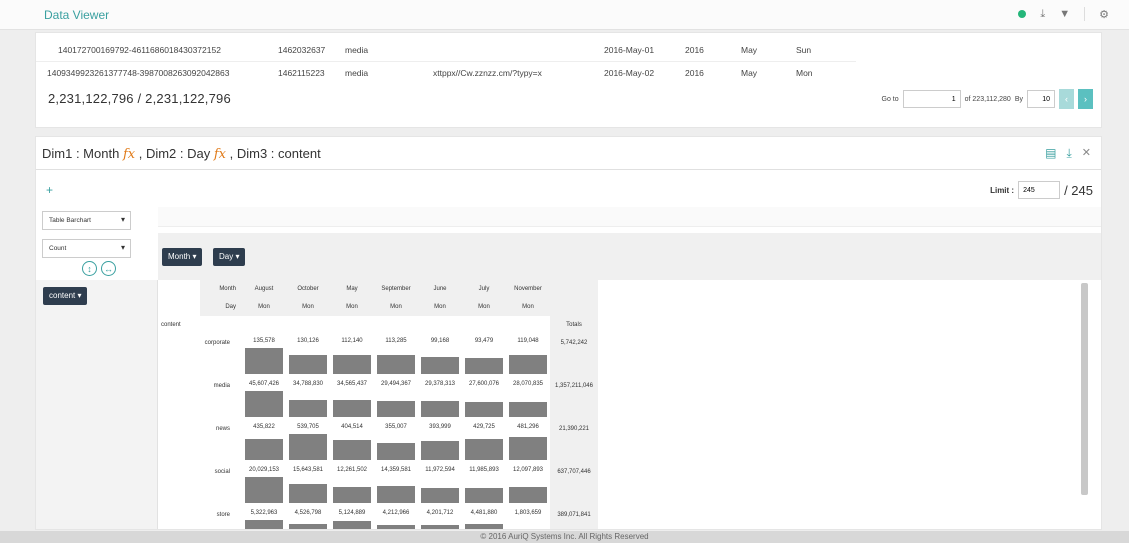 The width and height of the screenshot is (1129, 543). Describe the element at coordinates (77, 15) in the screenshot. I see `app-title: Data Viewer` at that location.